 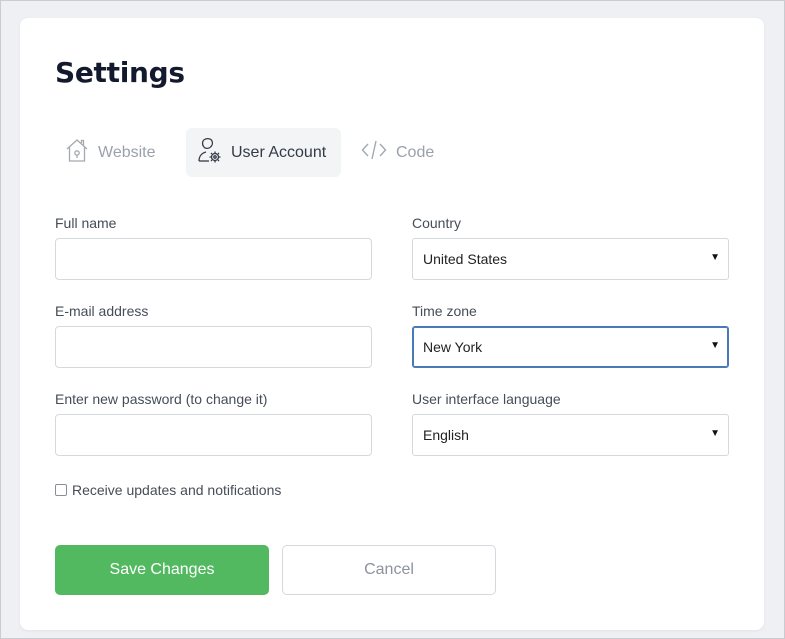 What do you see at coordinates (61, 490) in the screenshot?
I see `notifications-checkbox` at bounding box center [61, 490].